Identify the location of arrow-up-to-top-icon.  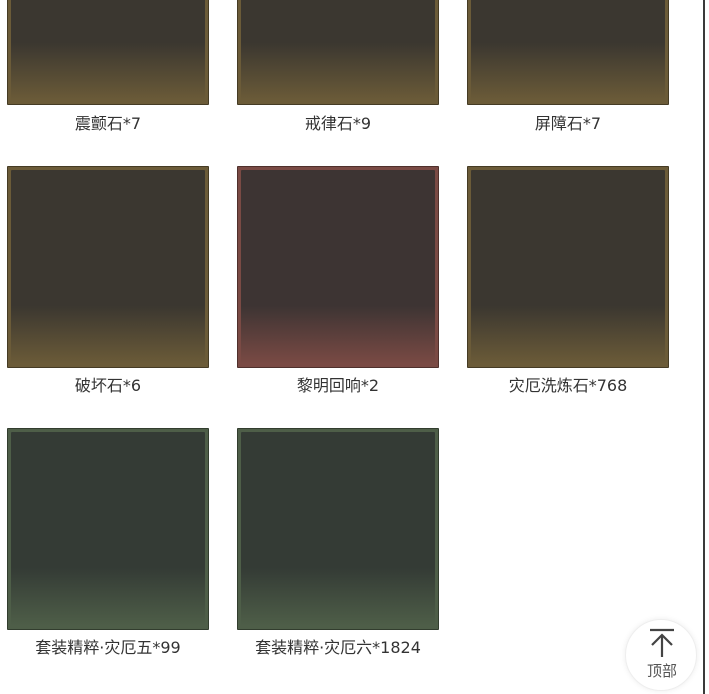
(662, 642).